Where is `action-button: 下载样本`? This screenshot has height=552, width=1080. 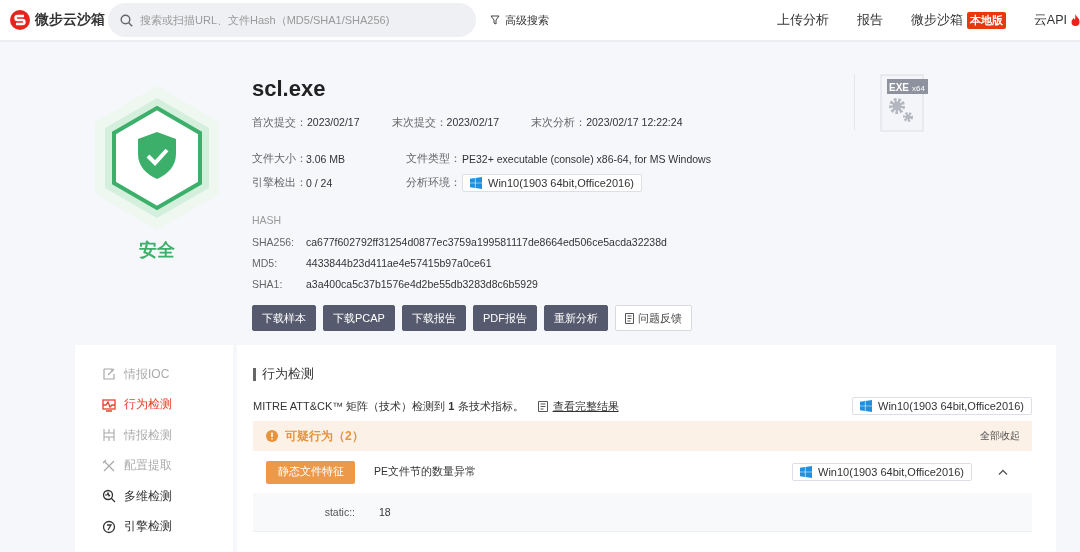
action-button: 下载样本 is located at coordinates (284, 318).